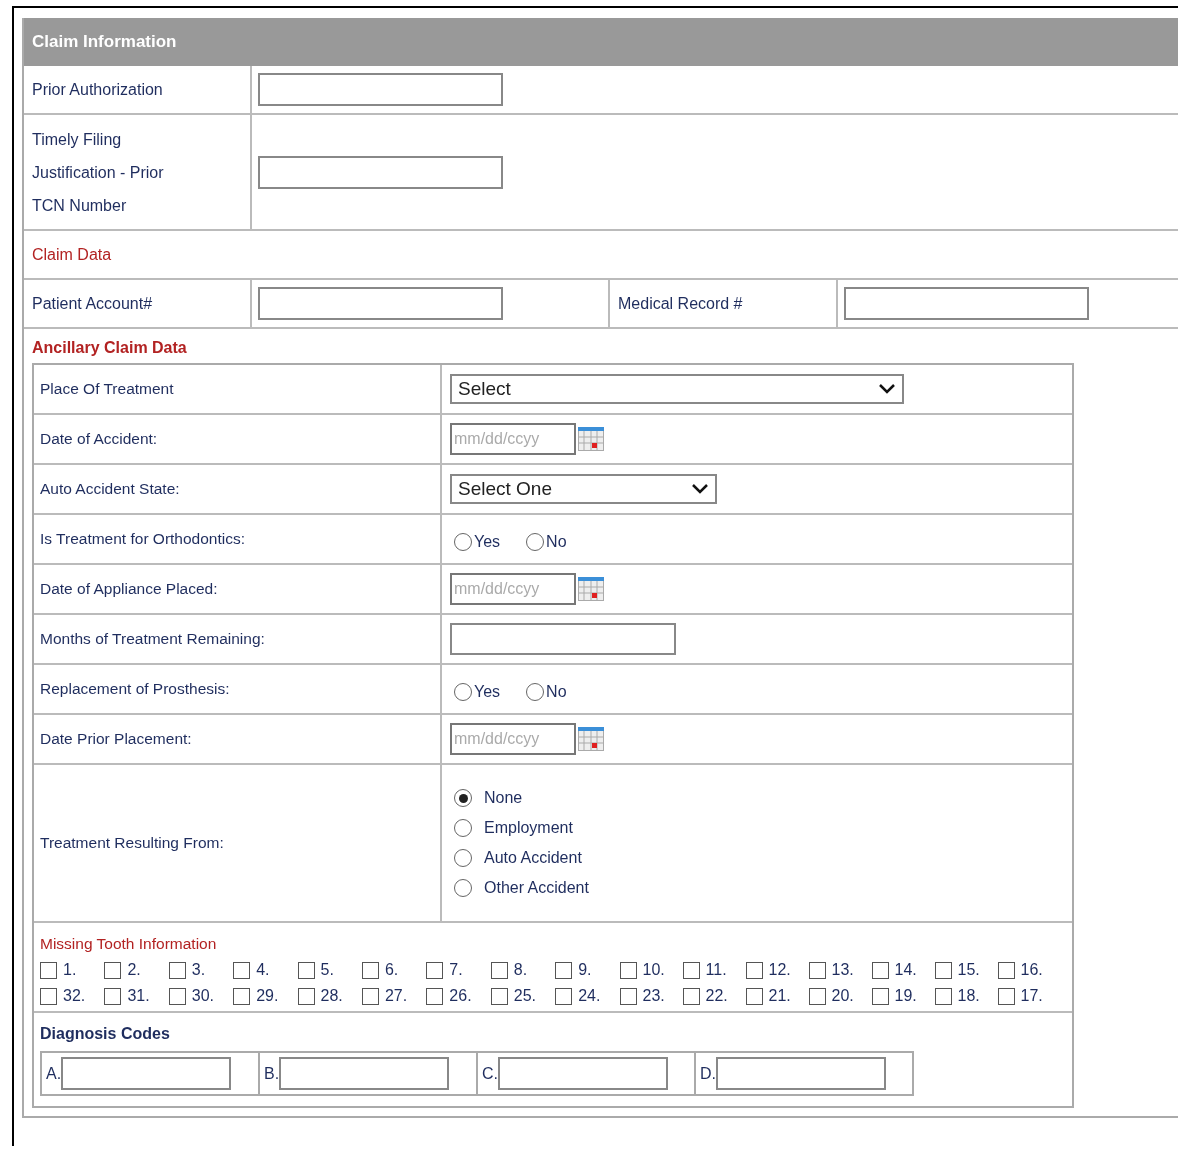  Describe the element at coordinates (54, 1073) in the screenshot. I see `code-label: A.` at that location.